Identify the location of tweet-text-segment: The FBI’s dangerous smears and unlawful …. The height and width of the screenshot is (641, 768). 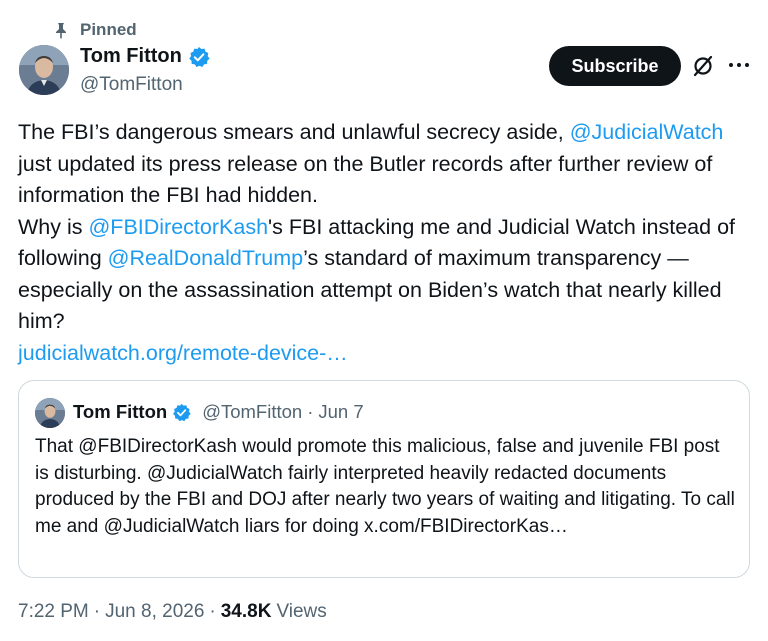
(294, 132).